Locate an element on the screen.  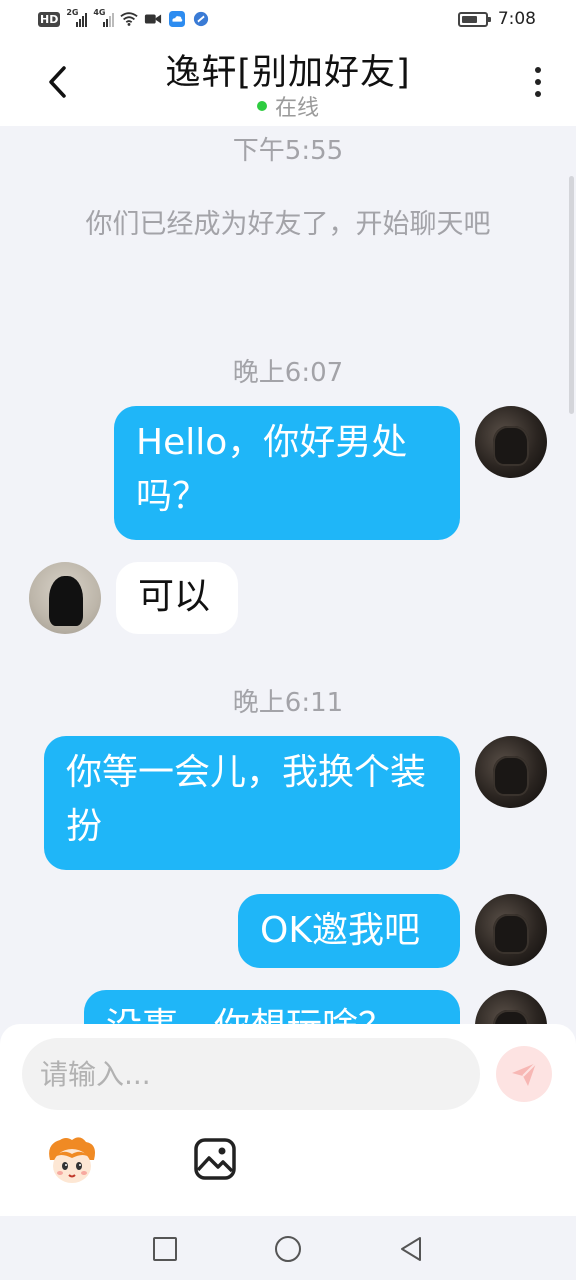
circle-icon is located at coordinates (288, 1249).